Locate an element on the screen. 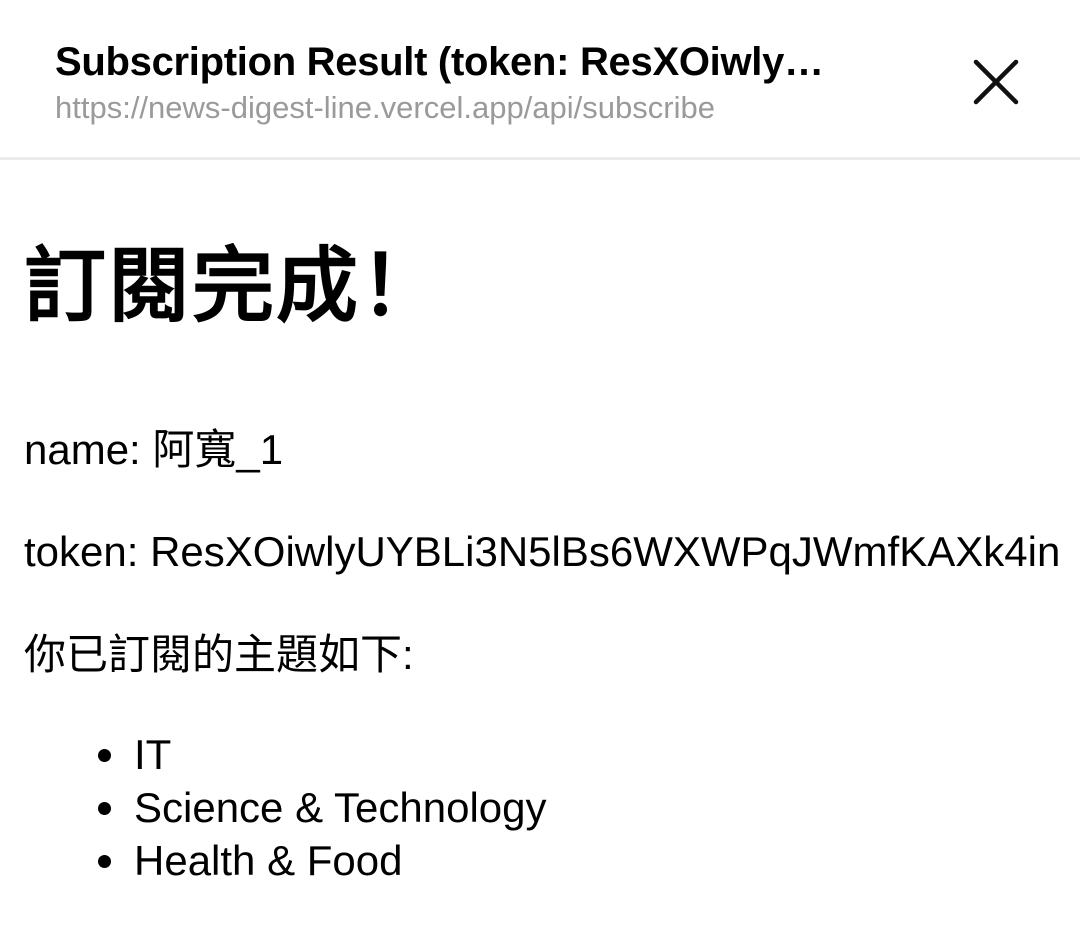  topic-label: Science & Technology is located at coordinates (340, 807).